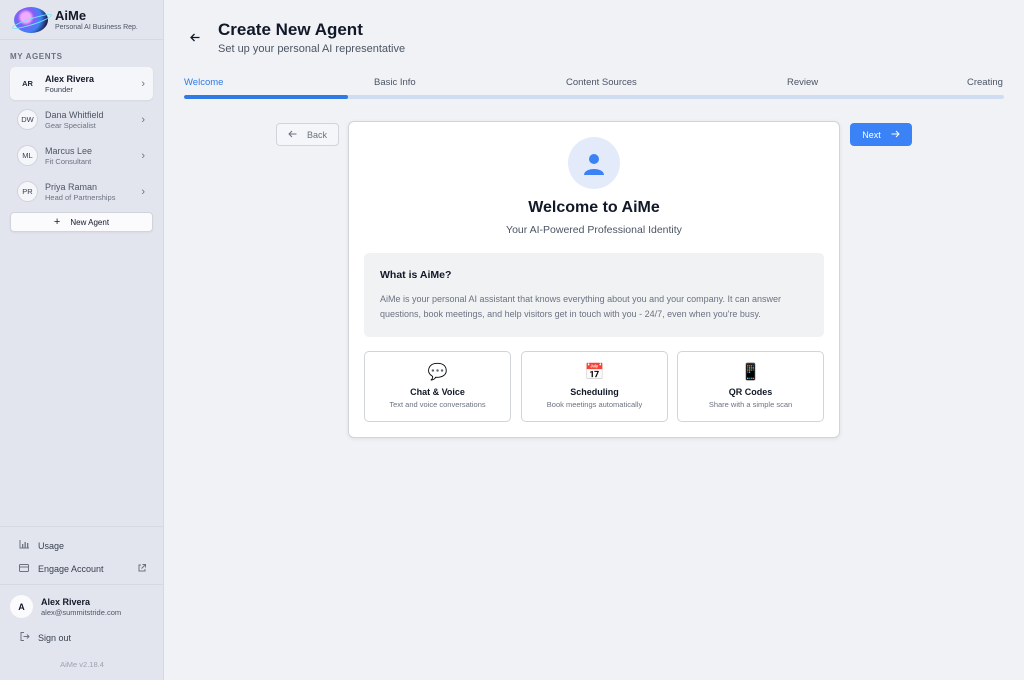  I want to click on agent-item-marcus-lee: ML Marcus Lee Fit Consultant ›, so click(81, 155).